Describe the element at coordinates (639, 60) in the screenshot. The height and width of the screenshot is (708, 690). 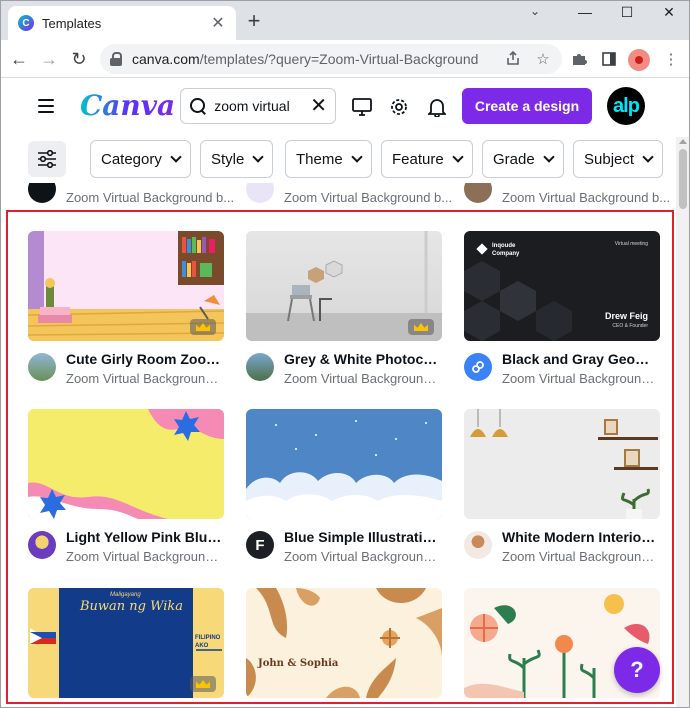
I see `profile-avatar` at that location.